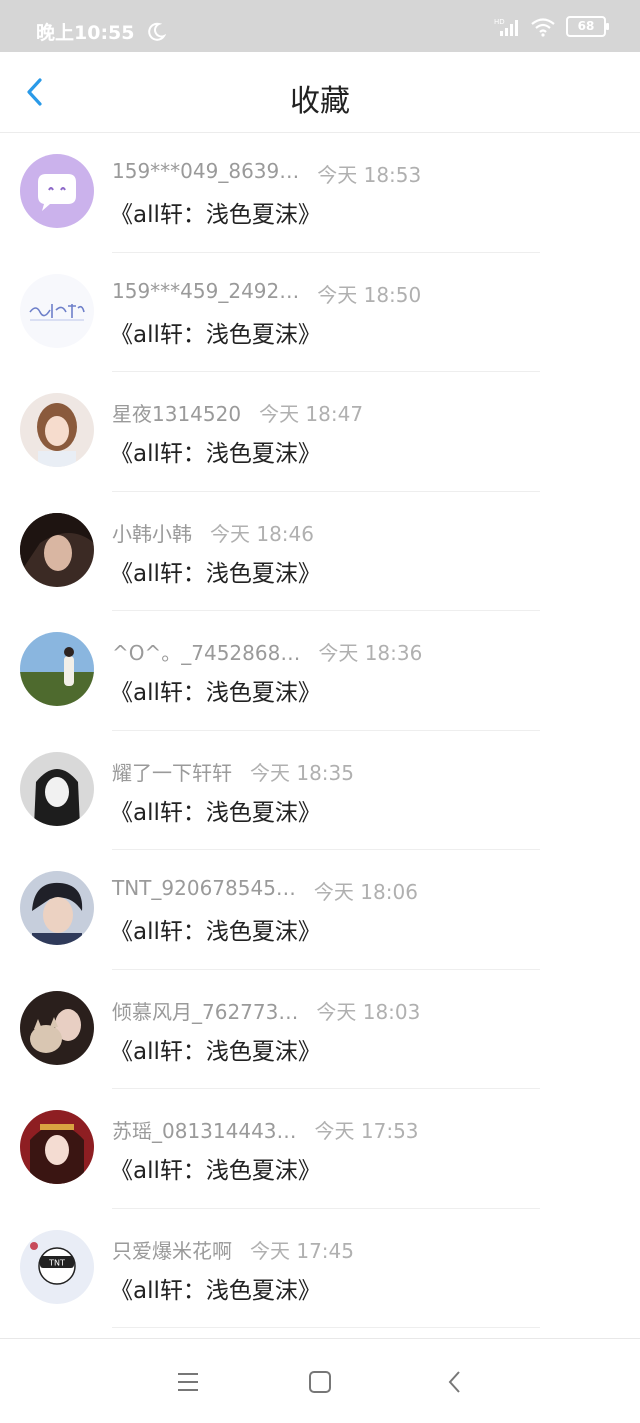  I want to click on status-left: 晚上10:55, so click(101, 31).